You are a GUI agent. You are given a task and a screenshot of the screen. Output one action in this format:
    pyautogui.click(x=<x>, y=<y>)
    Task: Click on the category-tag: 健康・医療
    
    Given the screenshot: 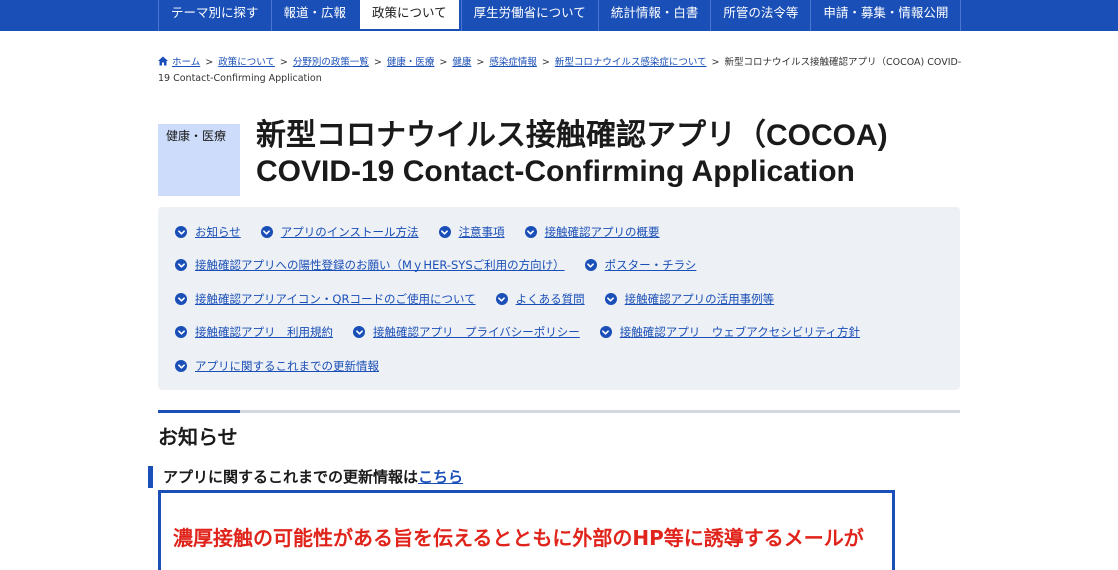 What is the action you would take?
    pyautogui.click(x=199, y=160)
    